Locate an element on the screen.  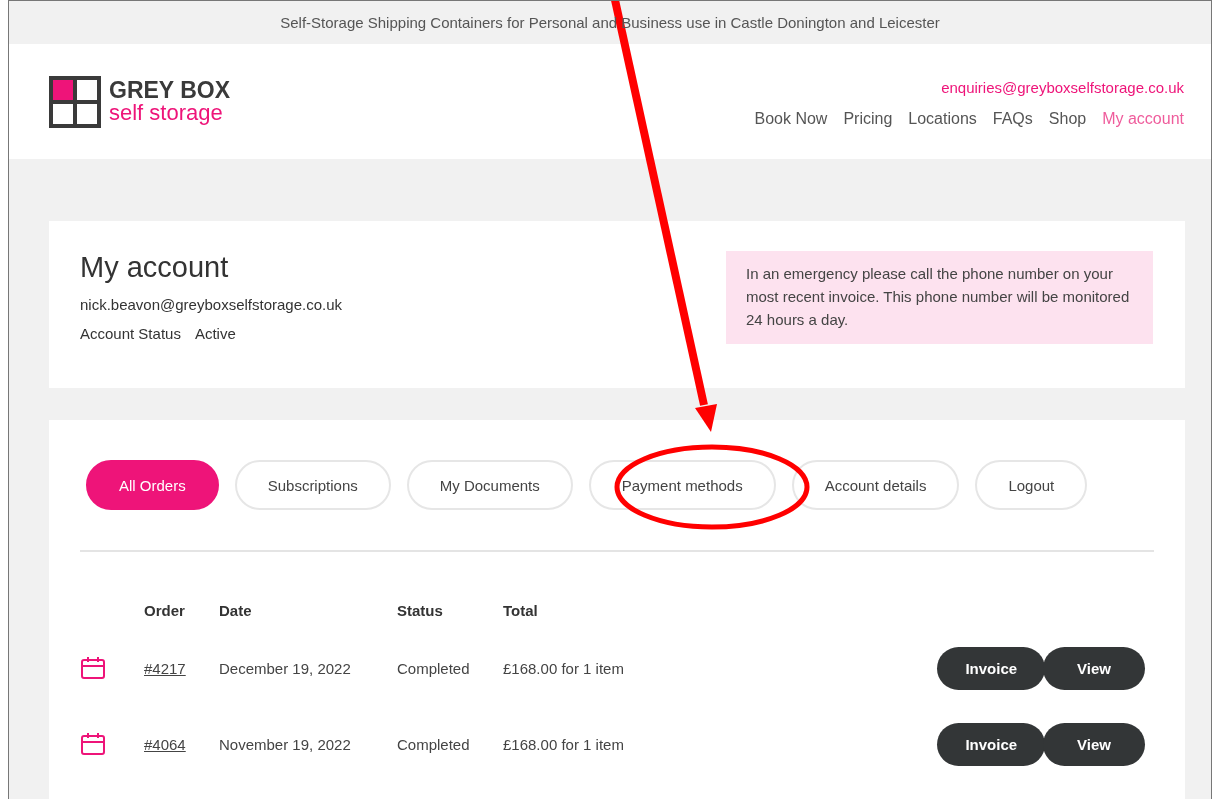
account-tab: Subscriptions is located at coordinates (312, 485).